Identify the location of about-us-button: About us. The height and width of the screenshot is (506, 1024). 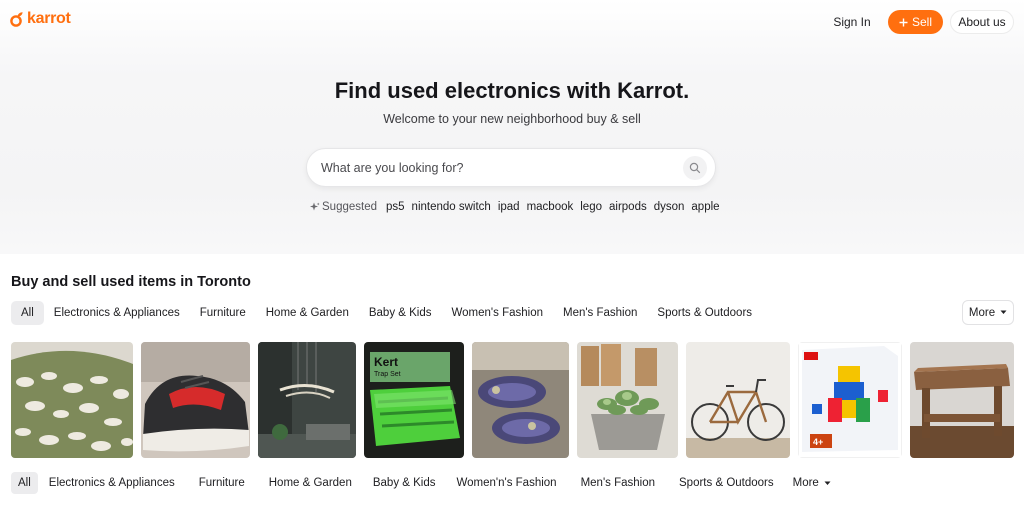
(982, 22).